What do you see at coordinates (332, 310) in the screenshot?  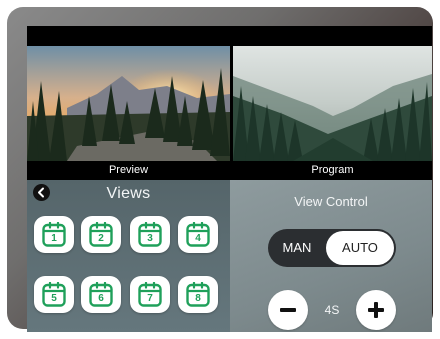 I see `interval-value: 4S` at bounding box center [332, 310].